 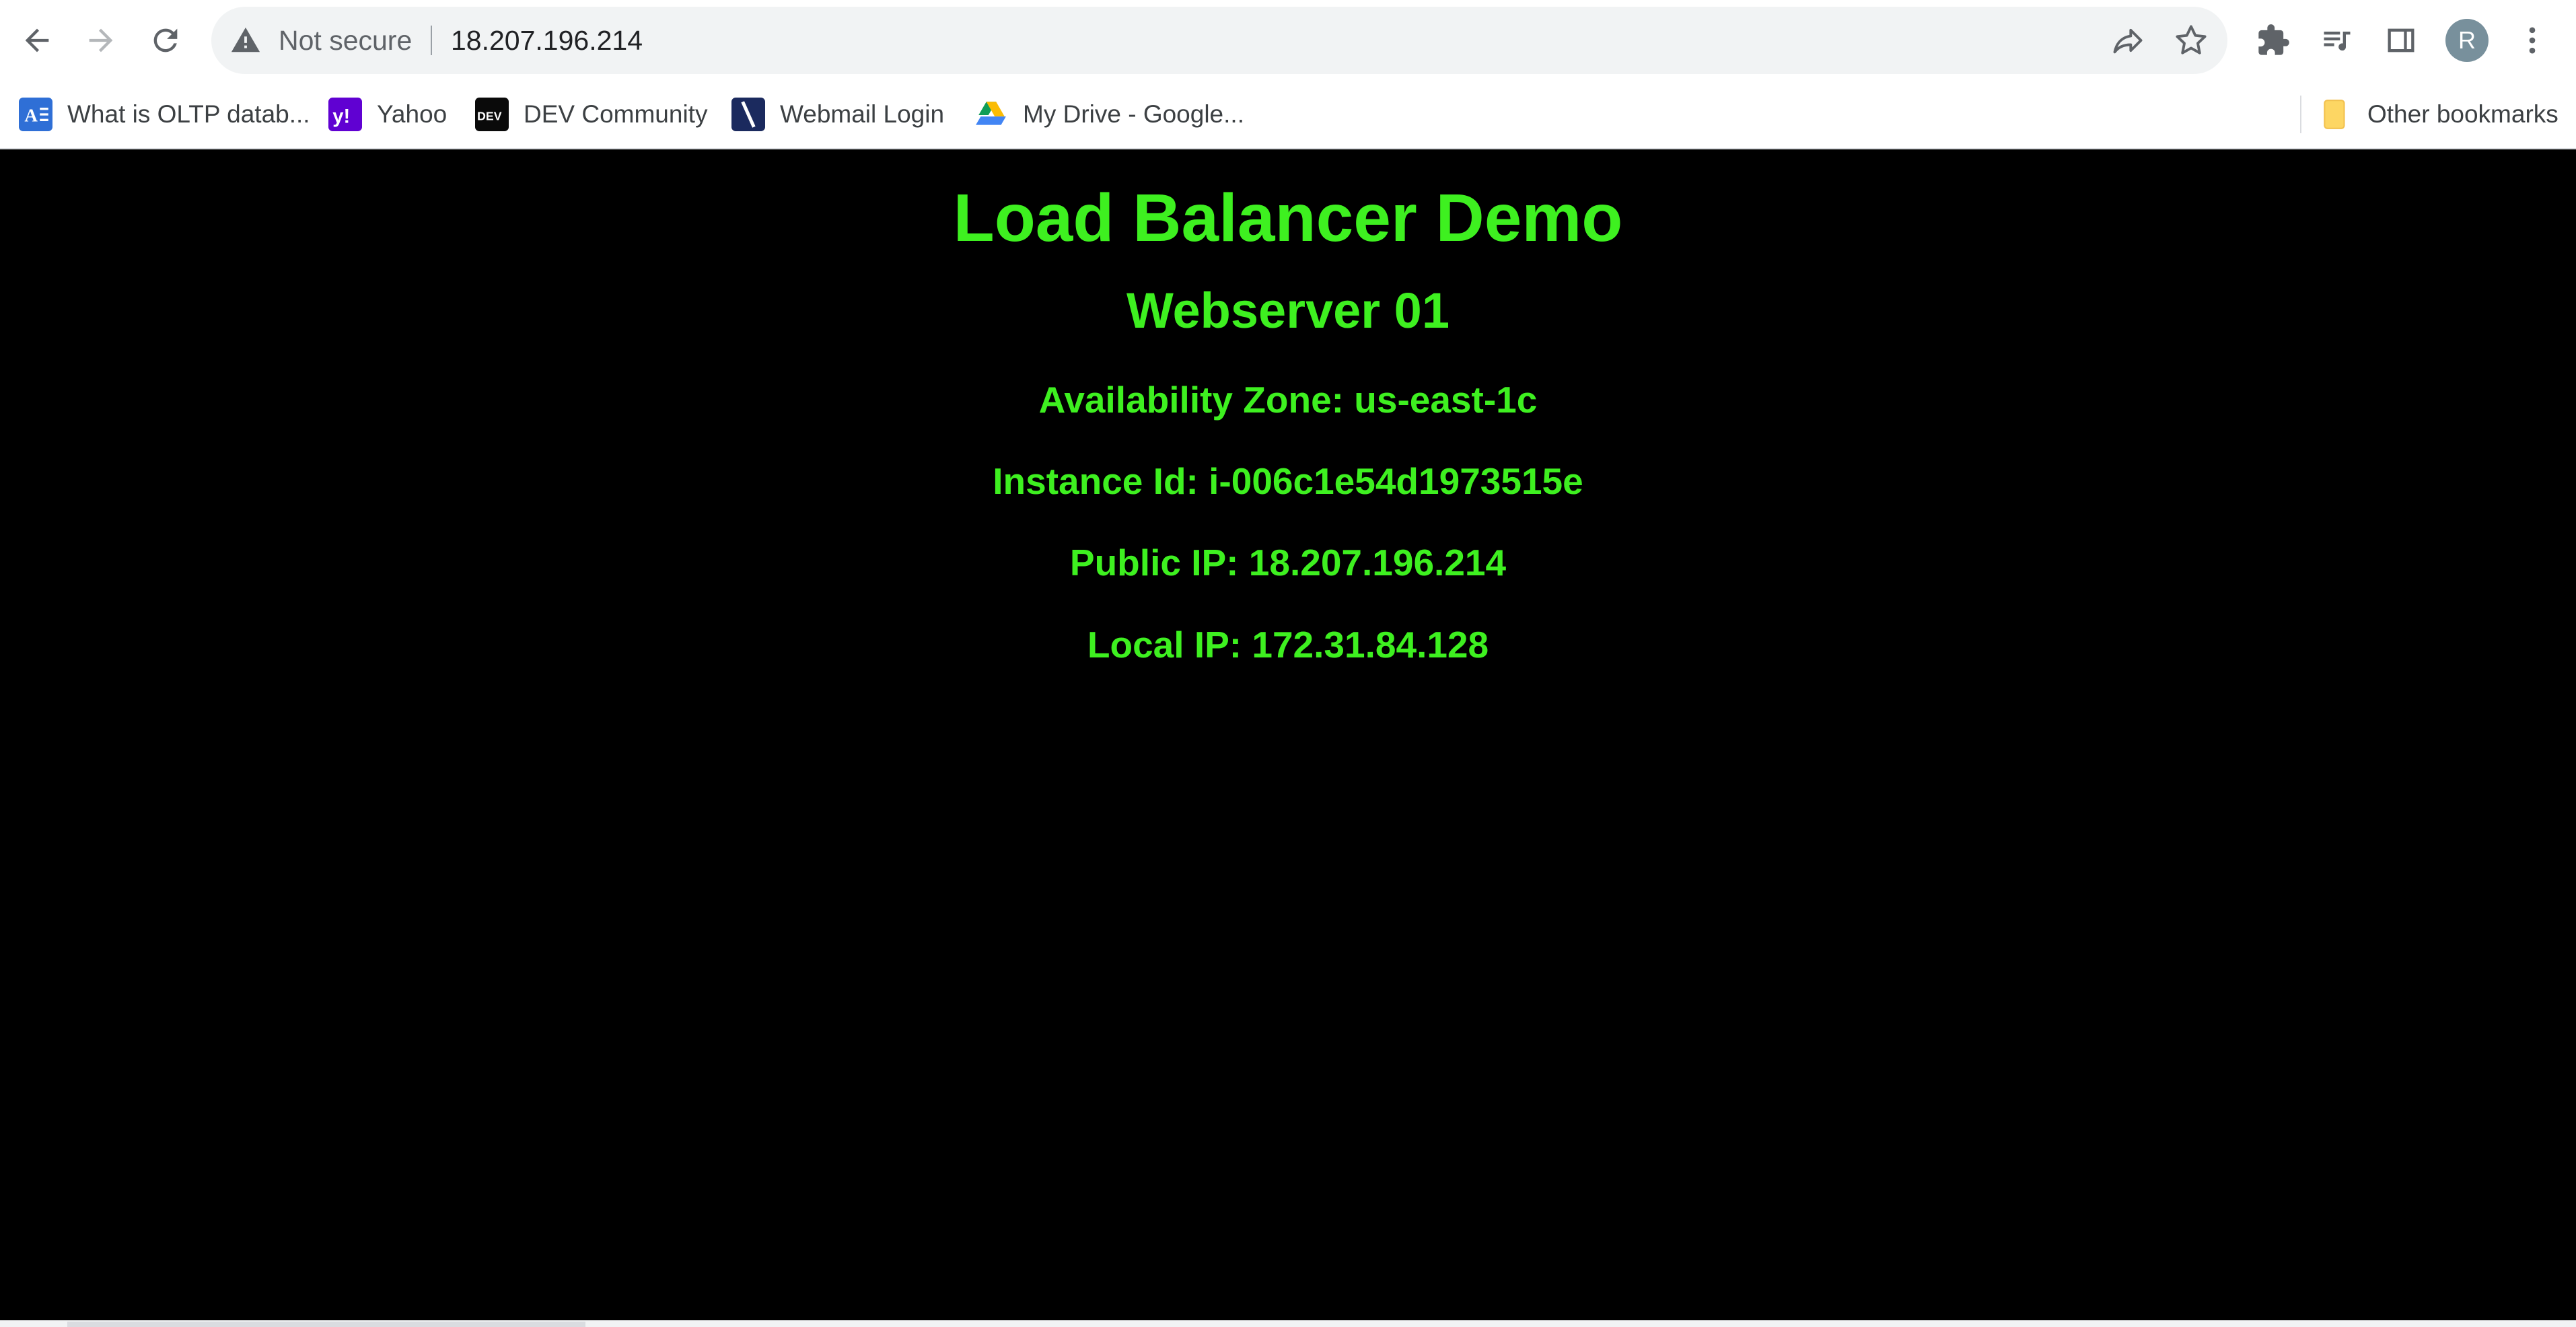 I want to click on other-bookmarks-folder: Other bookmarks, so click(x=2439, y=114).